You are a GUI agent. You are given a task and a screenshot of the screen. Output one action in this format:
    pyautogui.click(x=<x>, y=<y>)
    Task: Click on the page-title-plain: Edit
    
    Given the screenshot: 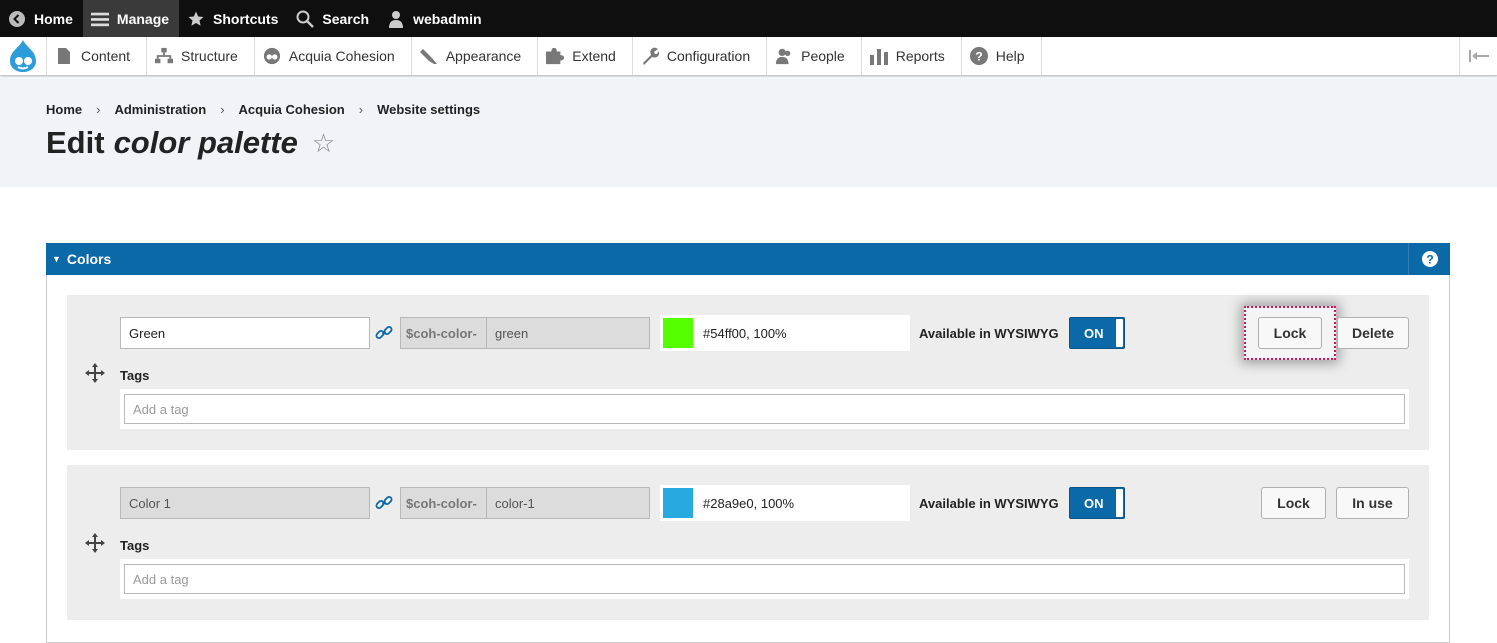 What is the action you would take?
    pyautogui.click(x=75, y=142)
    